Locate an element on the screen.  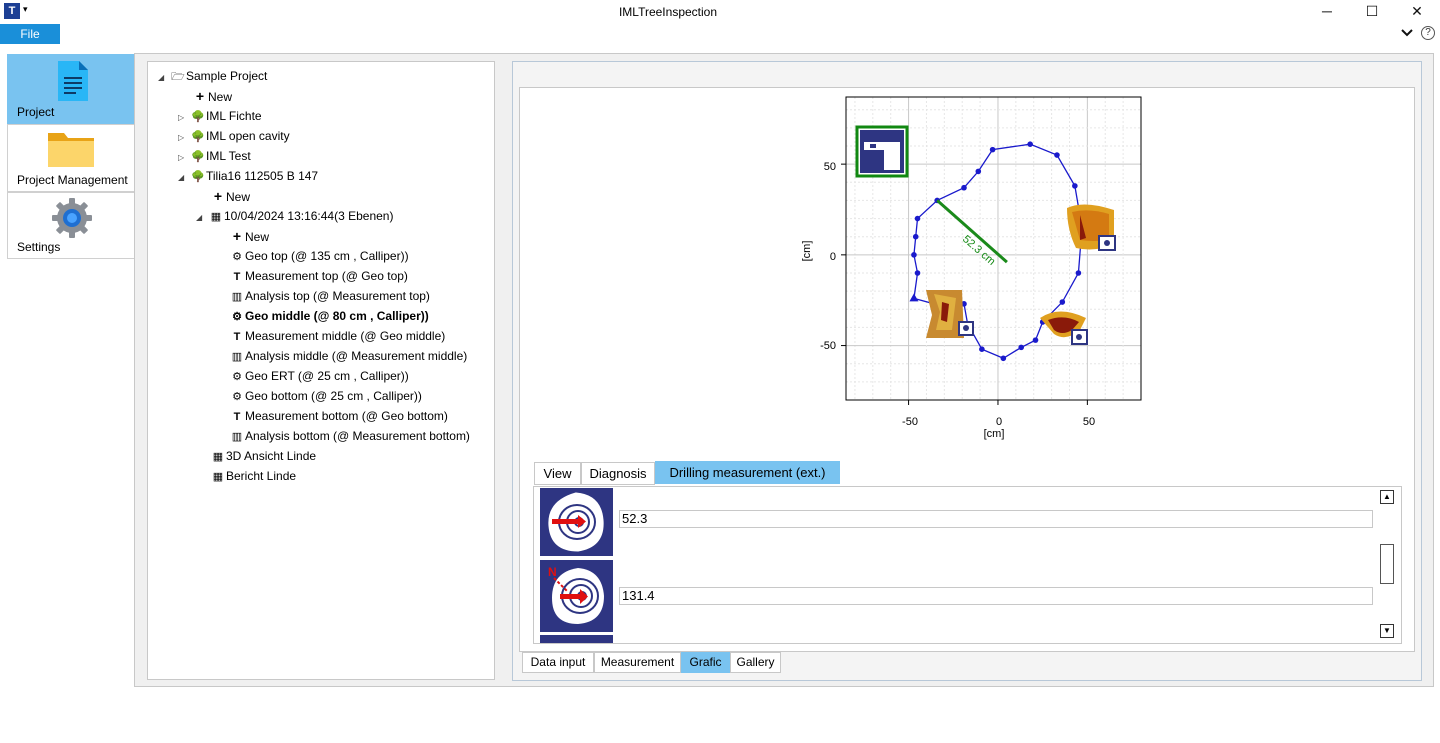
tree-node-fichte: ▷ 🌳IML Fichte is located at coordinates (220, 116).